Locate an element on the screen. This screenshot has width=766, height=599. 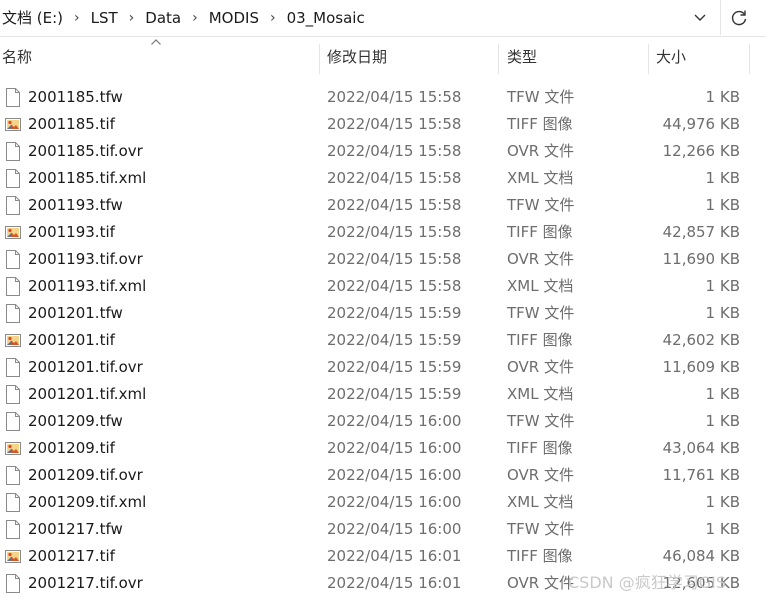
address-history-dropdown is located at coordinates (700, 18).